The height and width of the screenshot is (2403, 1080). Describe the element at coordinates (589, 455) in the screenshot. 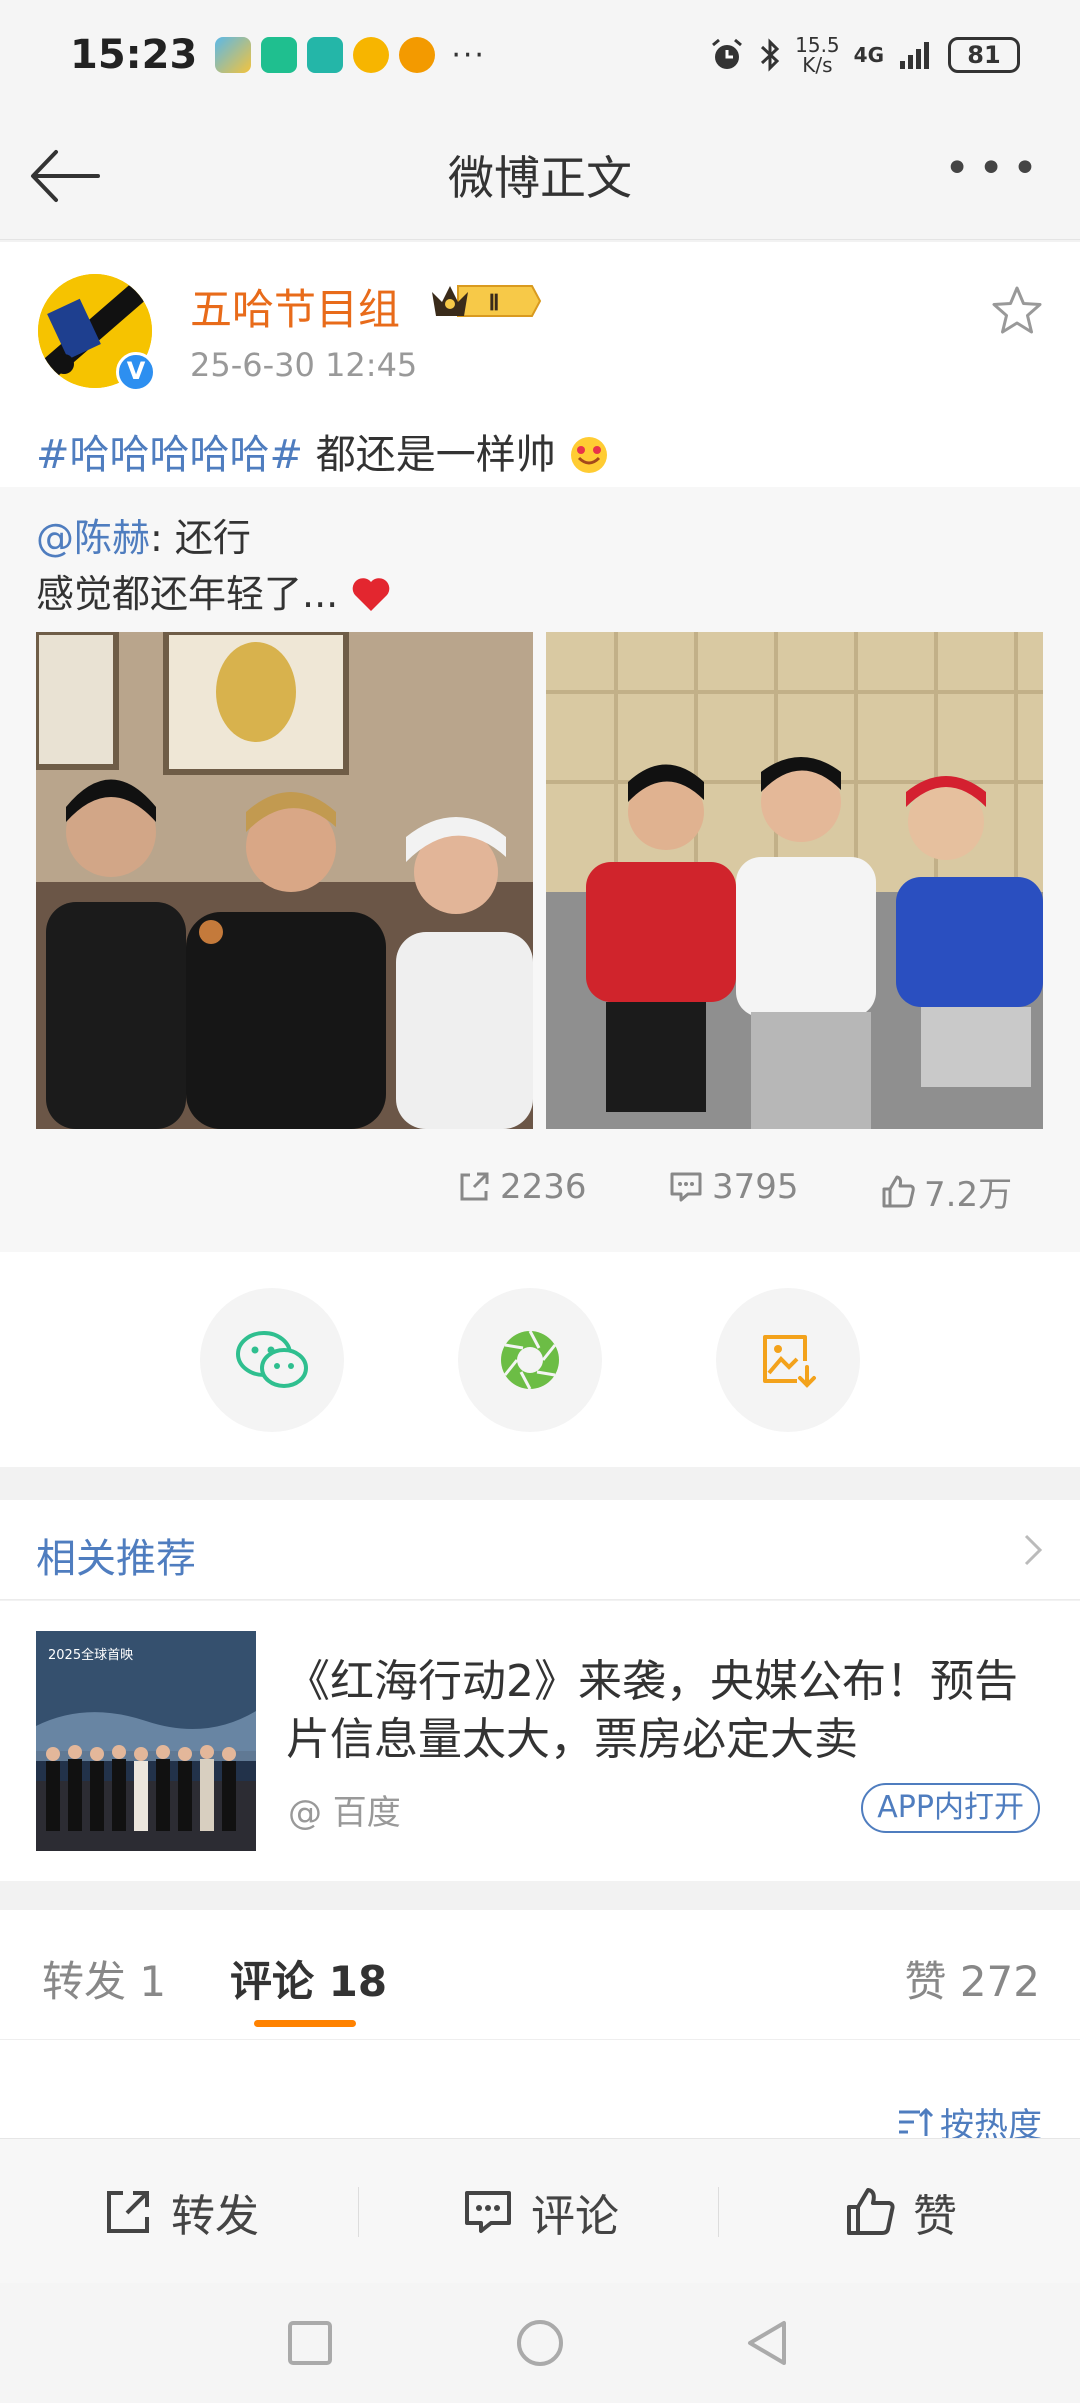

I see `smiling-face-with-hearts-icon` at that location.